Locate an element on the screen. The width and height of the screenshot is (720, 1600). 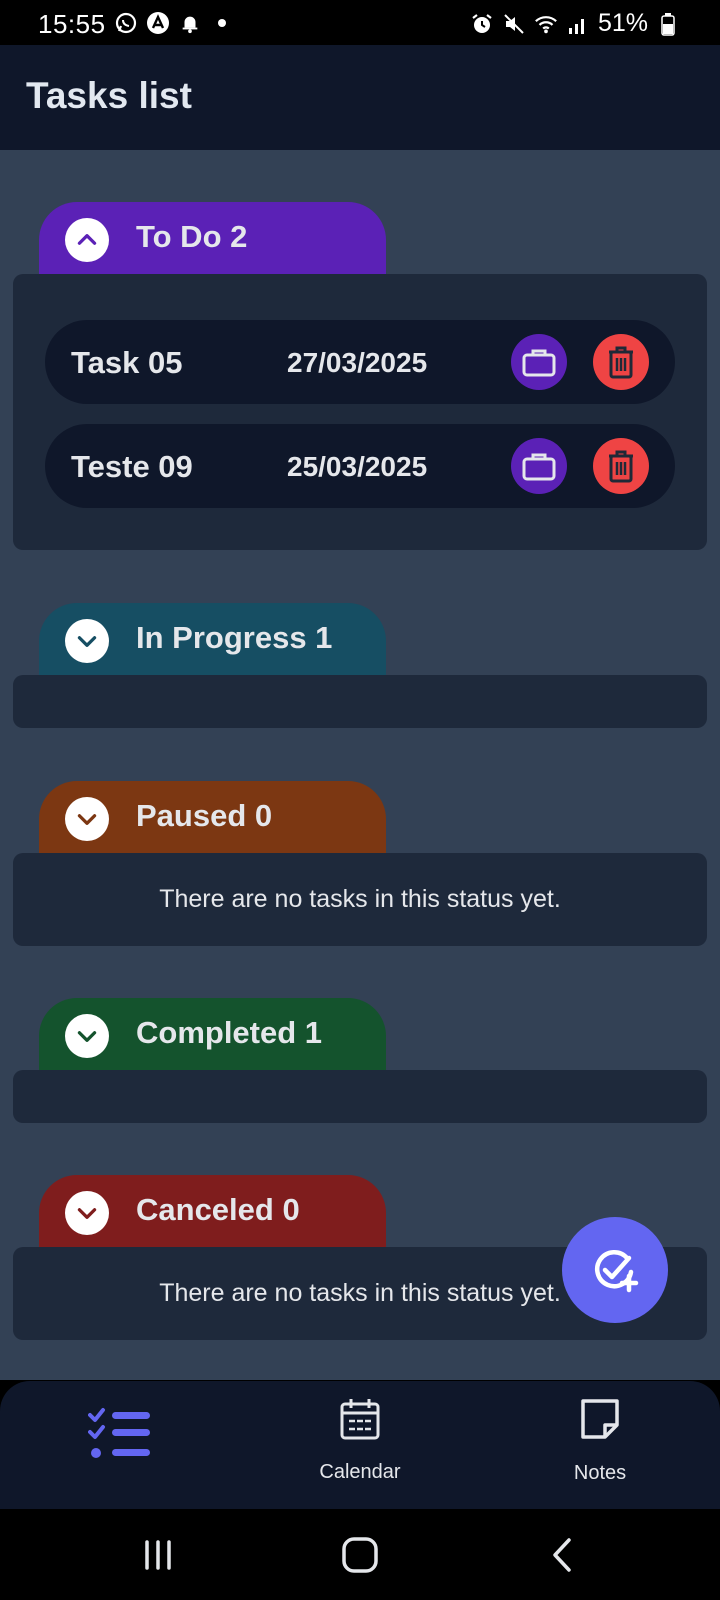
task-row: Task 05 27/03/2025 is located at coordinates (360, 362).